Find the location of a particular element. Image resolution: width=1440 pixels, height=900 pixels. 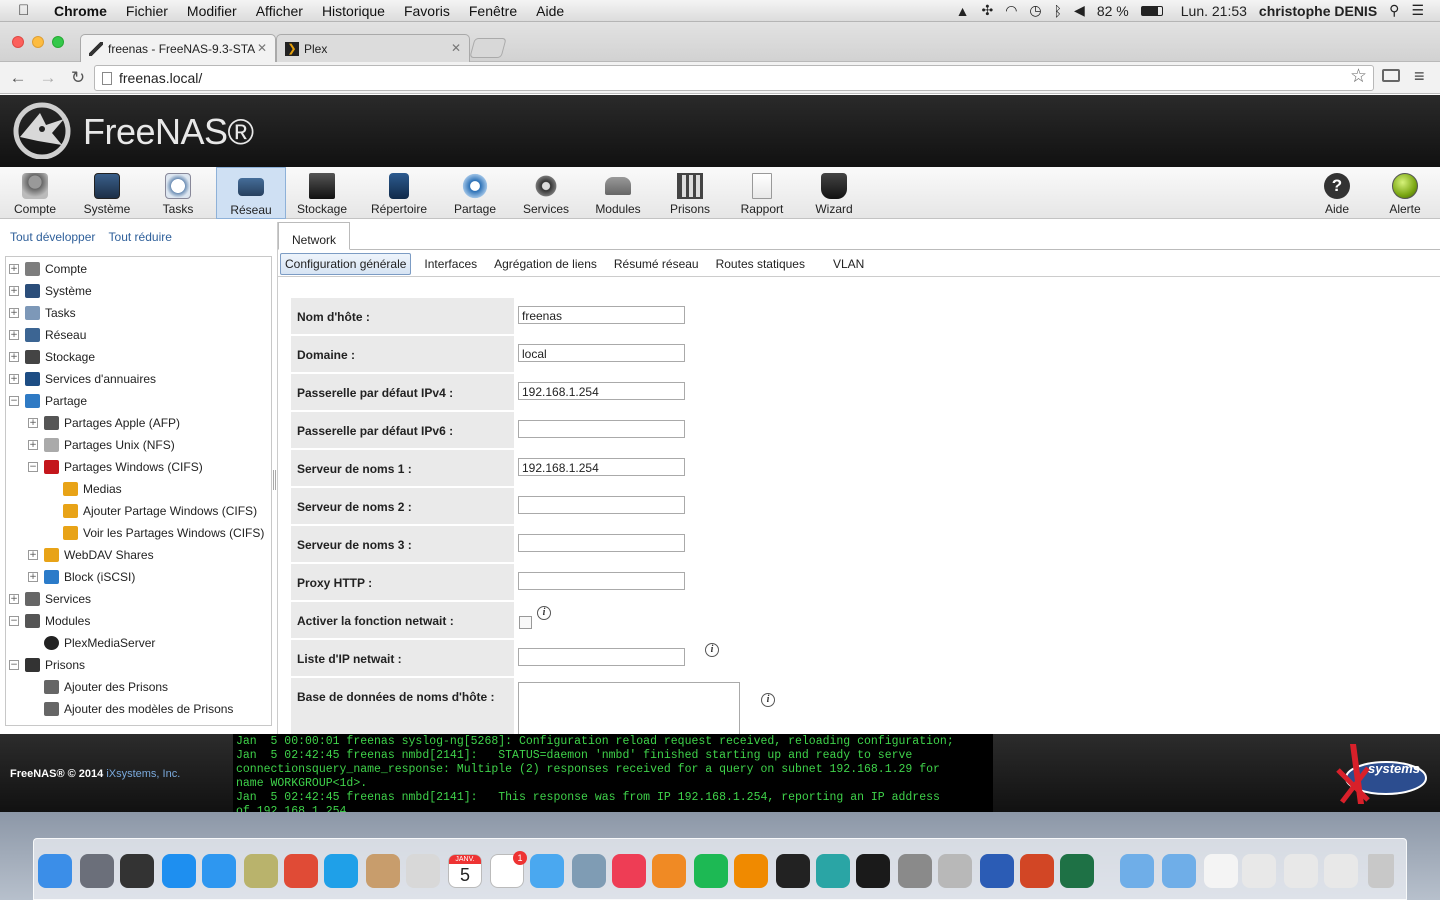

nav-repertoire: Répertoire is located at coordinates (399, 193).